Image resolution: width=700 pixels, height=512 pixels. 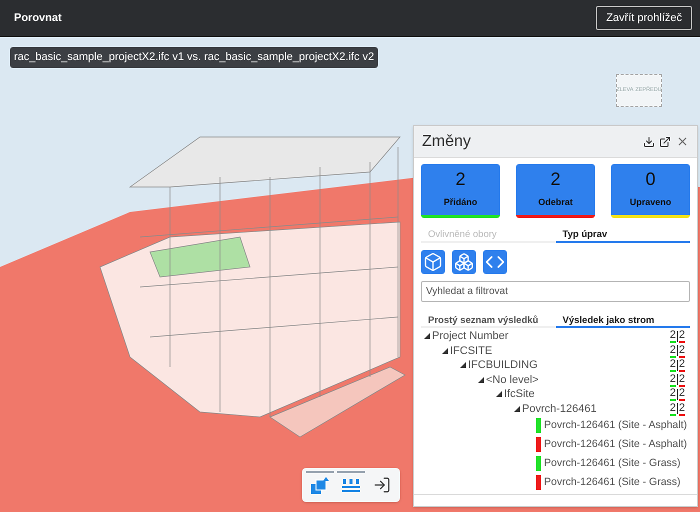 What do you see at coordinates (471, 350) in the screenshot?
I see `tree-node-label: IFCSITE` at bounding box center [471, 350].